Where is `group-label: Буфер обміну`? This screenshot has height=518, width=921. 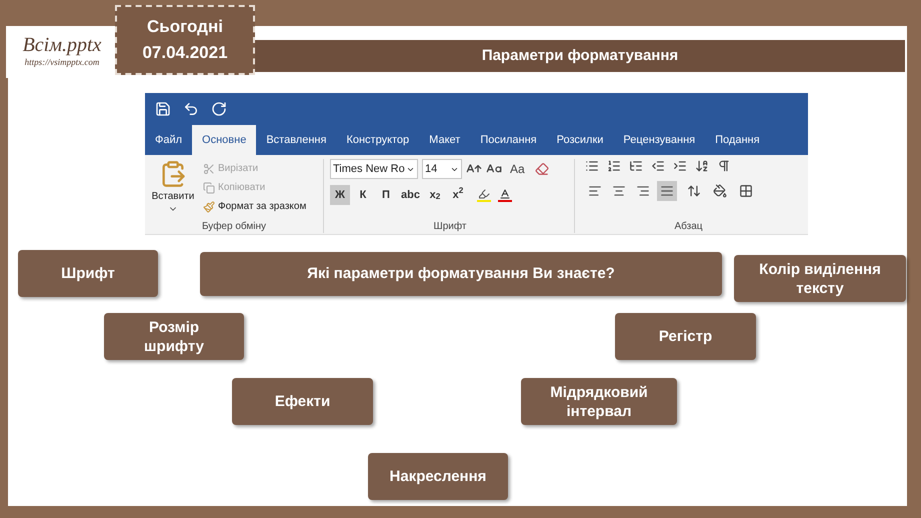 group-label: Буфер обміну is located at coordinates (234, 227).